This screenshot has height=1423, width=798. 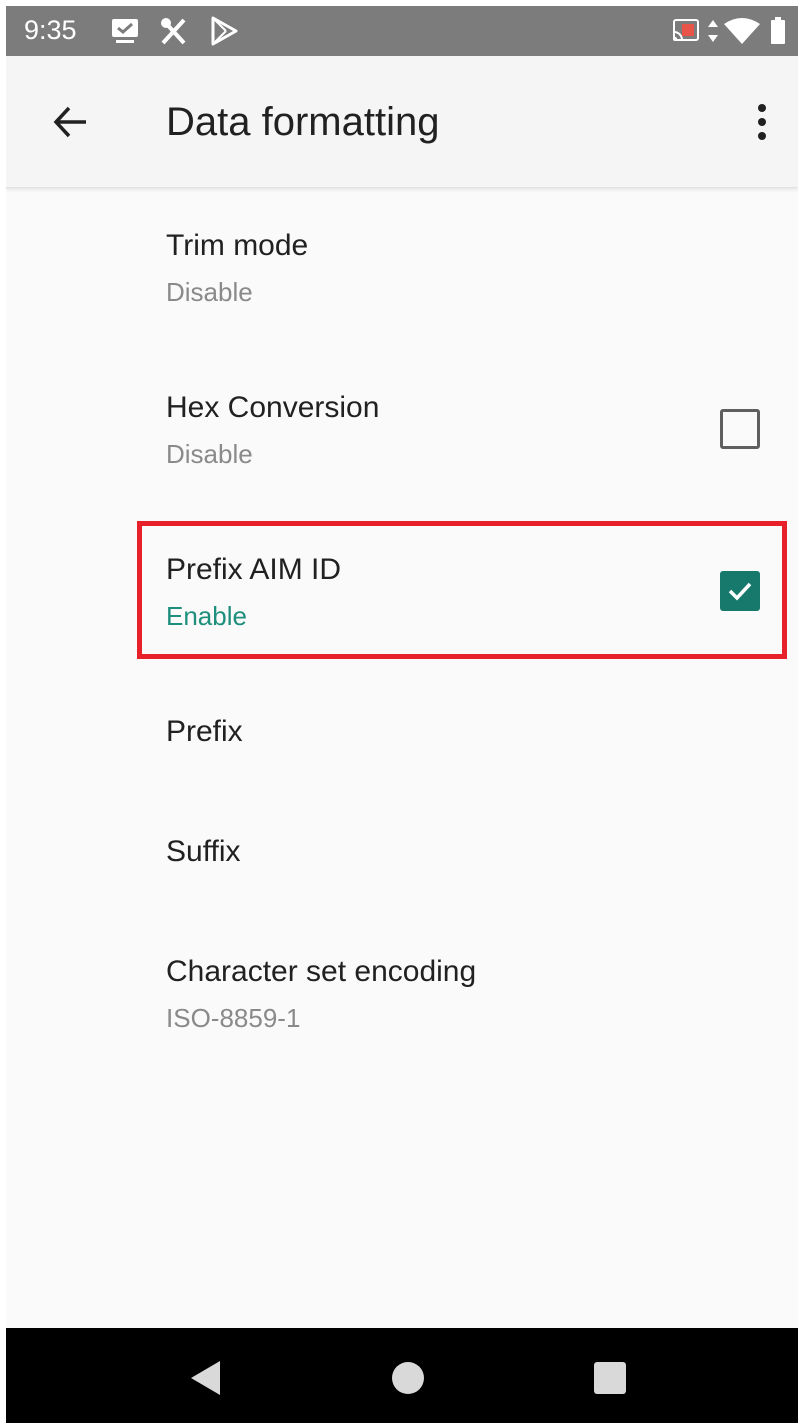 I want to click on pref-prefix: Prefix, so click(x=402, y=735).